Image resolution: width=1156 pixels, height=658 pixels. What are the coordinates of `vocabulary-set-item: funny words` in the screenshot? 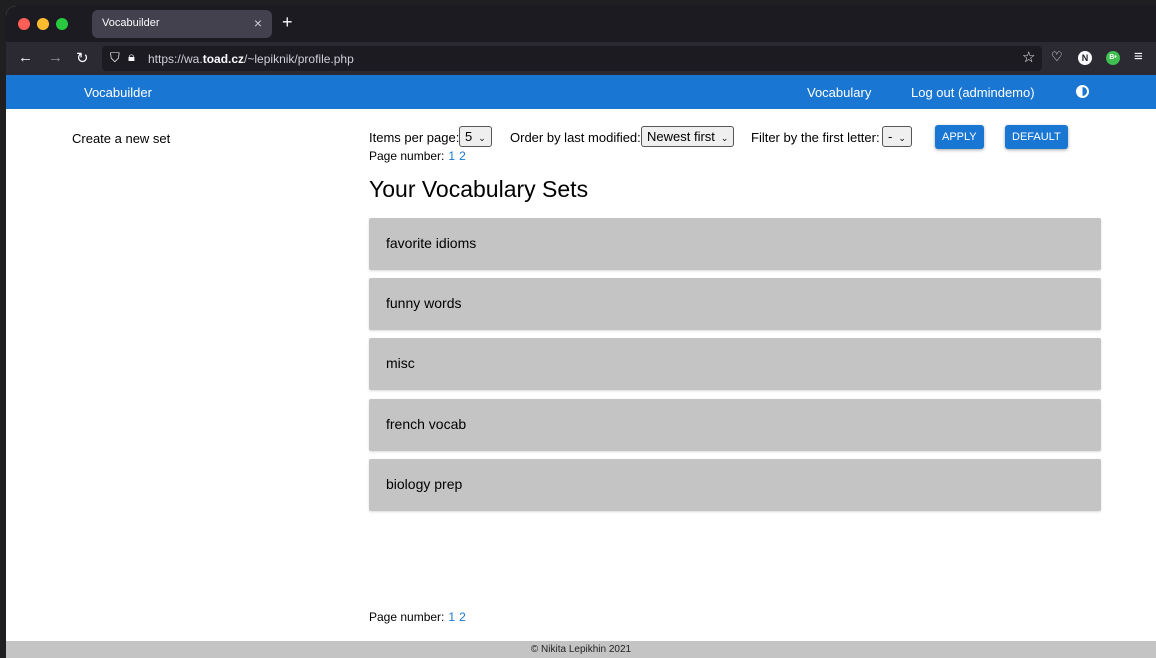 It's located at (735, 304).